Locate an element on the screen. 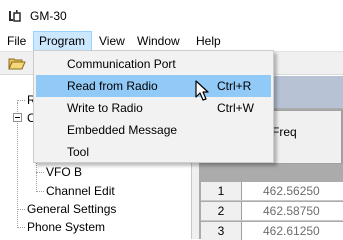  menu-item-shortcut: Ctrl+W is located at coordinates (235, 108).